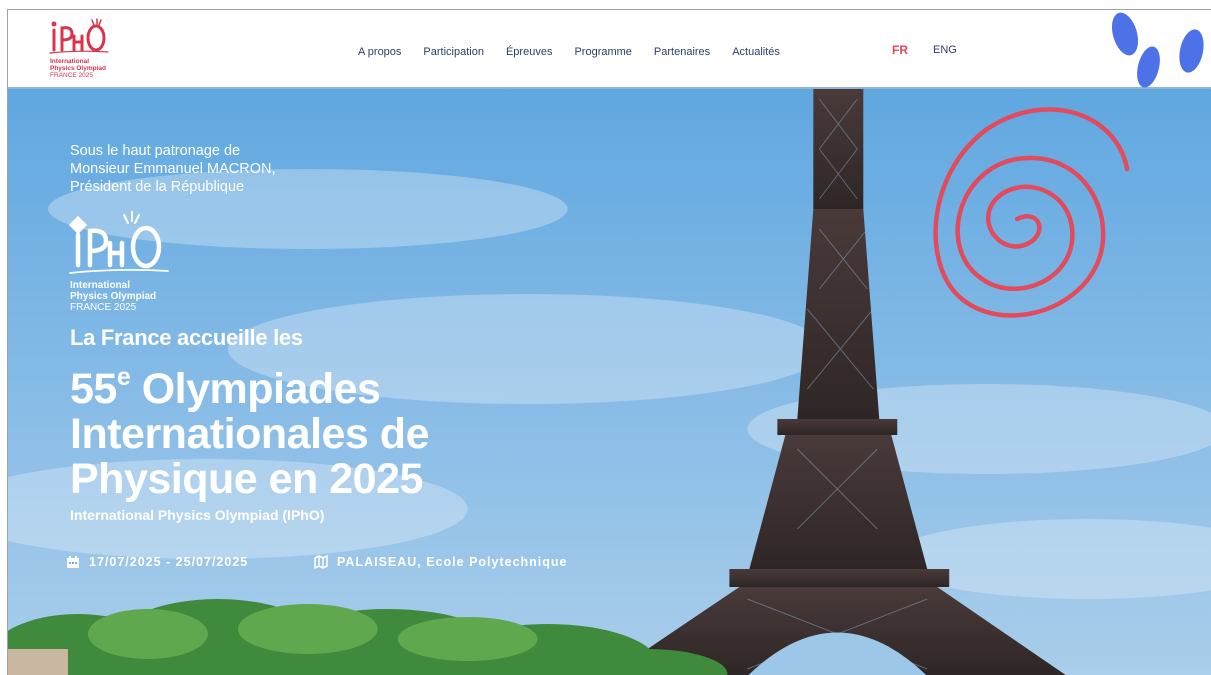 The image size is (1211, 675). What do you see at coordinates (255, 389) in the screenshot?
I see `headline-line-1-rest: Olympiades` at bounding box center [255, 389].